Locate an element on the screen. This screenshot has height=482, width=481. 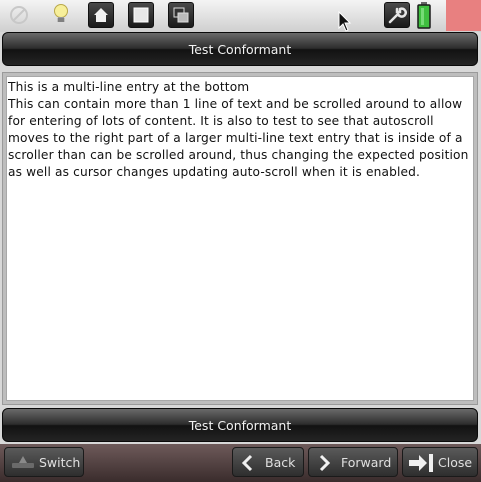
lightbulb-icon is located at coordinates (61, 15).